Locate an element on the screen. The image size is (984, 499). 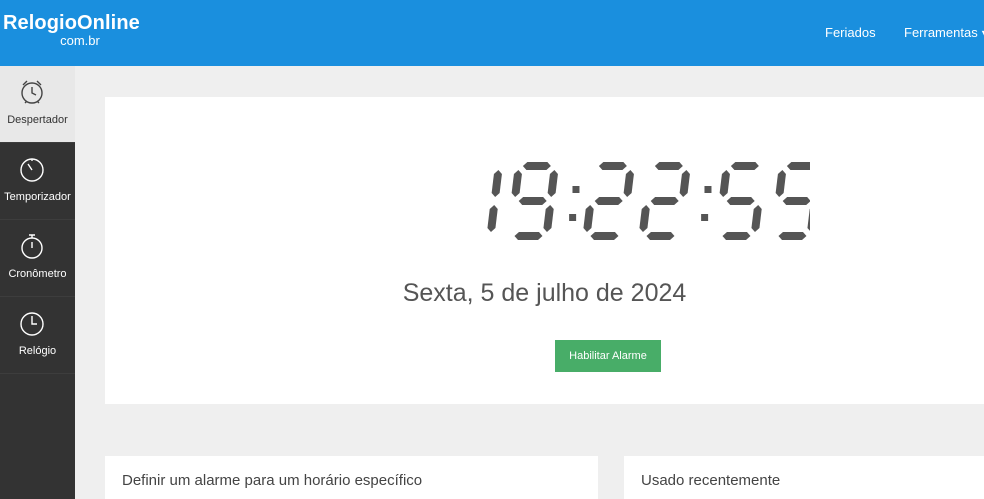
sidebar-item-despertador: Despertador is located at coordinates (37, 104).